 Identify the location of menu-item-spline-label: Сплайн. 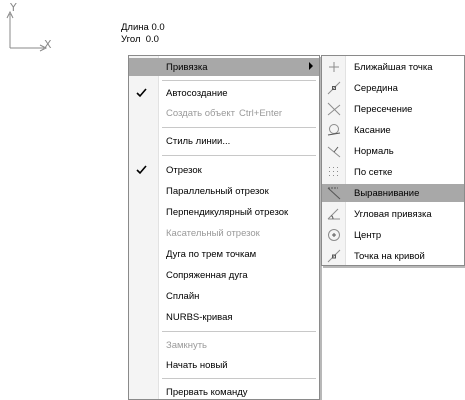
(183, 296).